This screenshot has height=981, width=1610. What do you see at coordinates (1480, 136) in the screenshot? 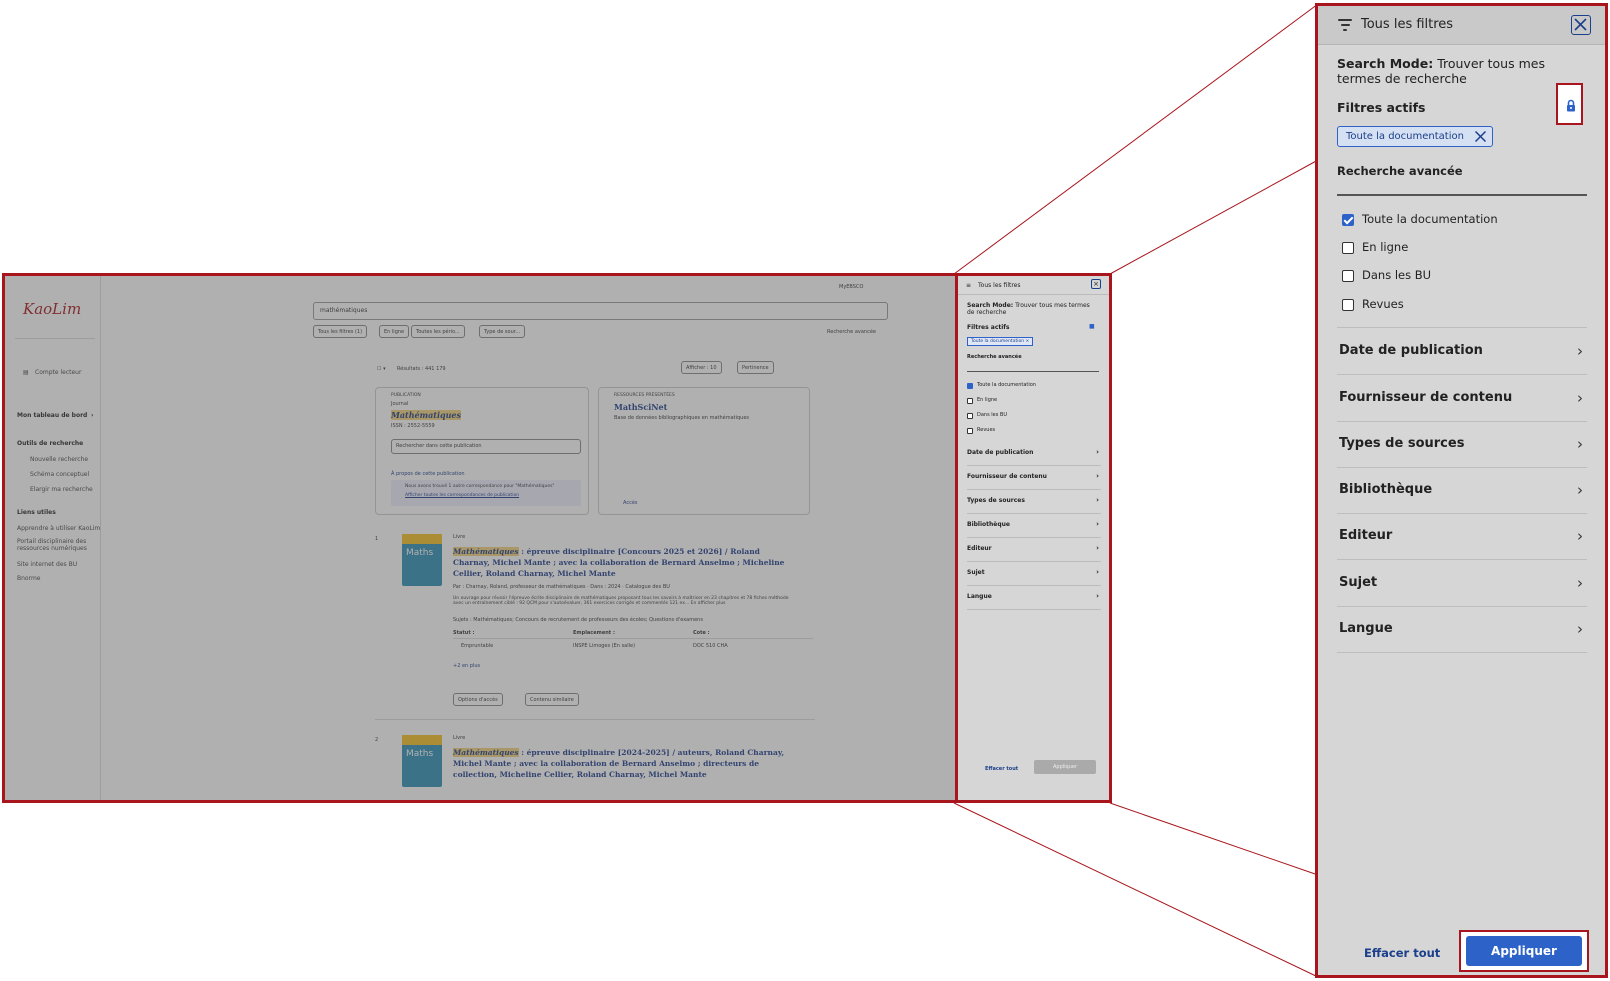
I see `remove-filter-icon` at bounding box center [1480, 136].